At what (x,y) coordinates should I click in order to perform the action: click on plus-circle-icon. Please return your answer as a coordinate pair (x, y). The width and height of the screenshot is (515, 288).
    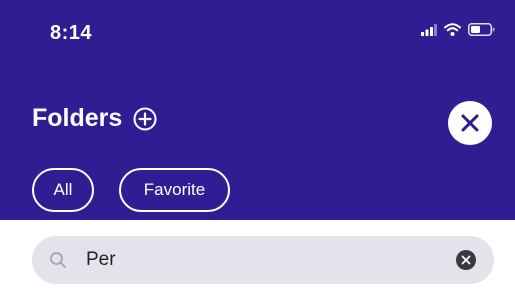
    Looking at the image, I should click on (145, 118).